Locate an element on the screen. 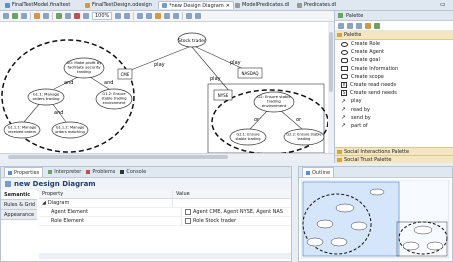 This screenshot has width=453, height=262. palette-item: S Create send needs is located at coordinates (394, 93).